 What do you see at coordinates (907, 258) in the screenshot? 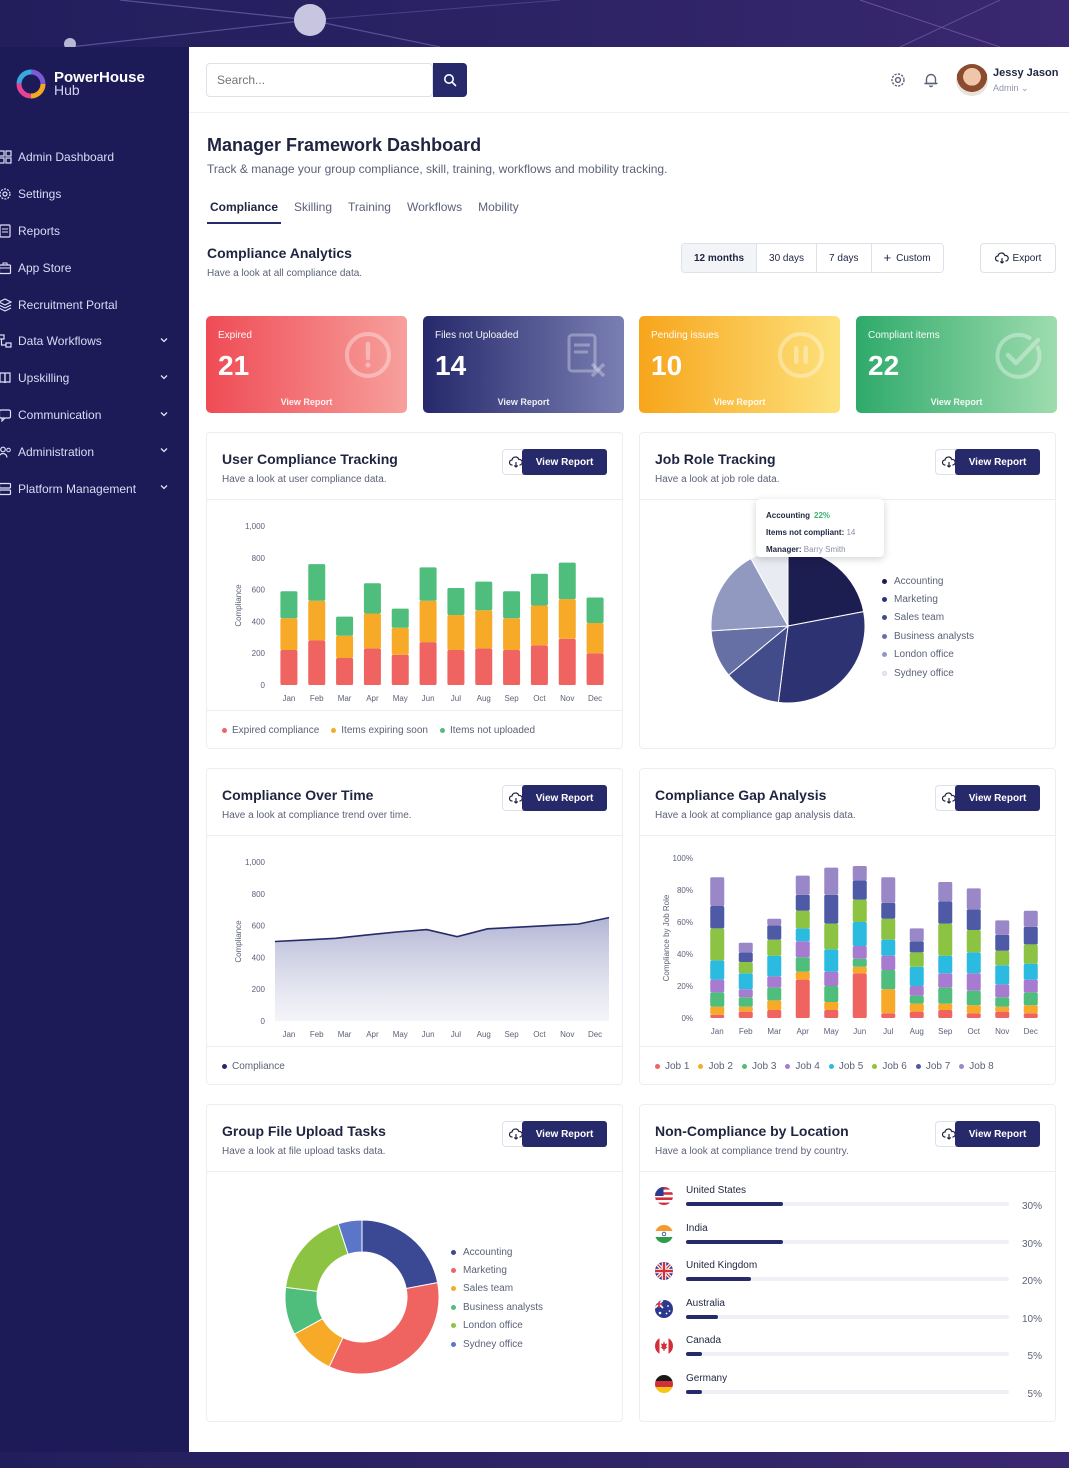
I see `range-custom: + Custom` at bounding box center [907, 258].